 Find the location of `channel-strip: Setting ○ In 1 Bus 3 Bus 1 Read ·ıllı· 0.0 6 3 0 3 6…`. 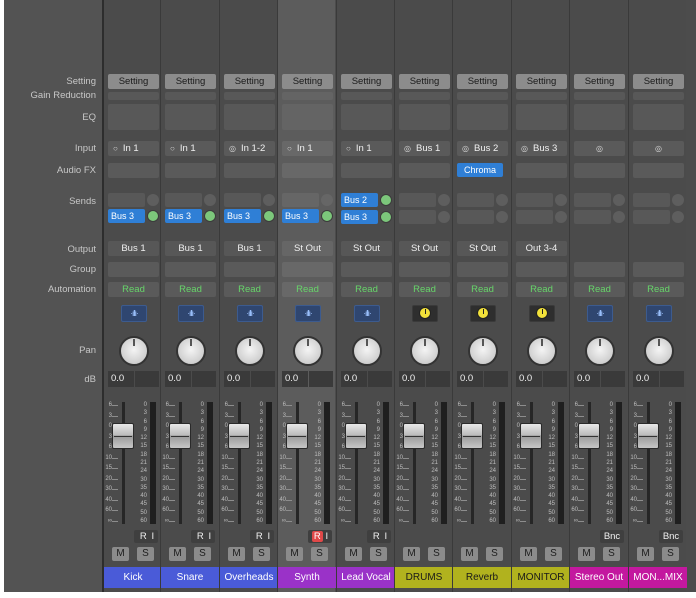

channel-strip: Setting ○ In 1 Bus 3 Bus 1 Read ·ıllı· 0.0 6 3 0 3 6… is located at coordinates (189, 296).